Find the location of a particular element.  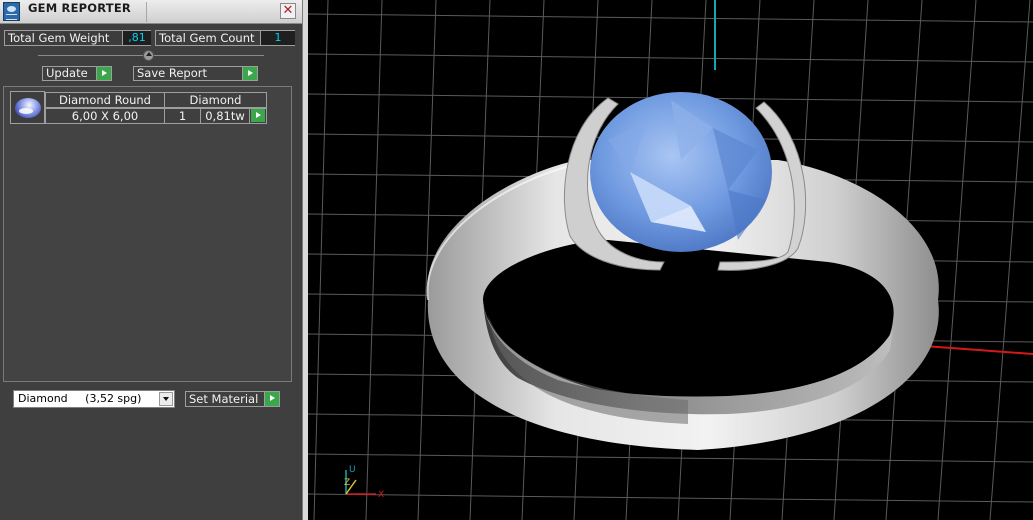

gem-row-go-button is located at coordinates (258, 116).